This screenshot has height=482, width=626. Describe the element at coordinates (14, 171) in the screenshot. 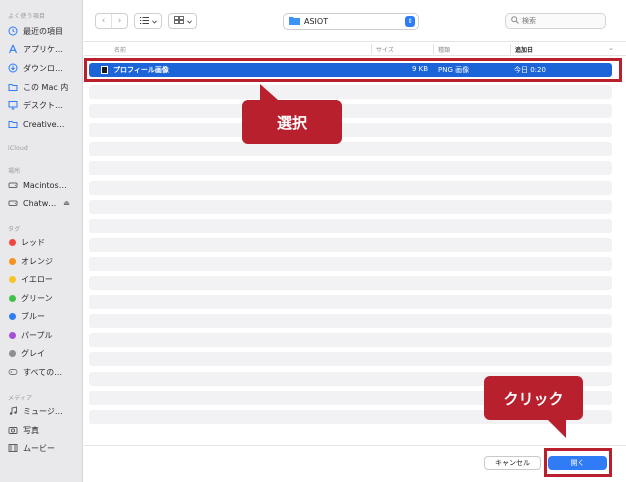

I see `sidebar-section-locations: 場所` at that location.